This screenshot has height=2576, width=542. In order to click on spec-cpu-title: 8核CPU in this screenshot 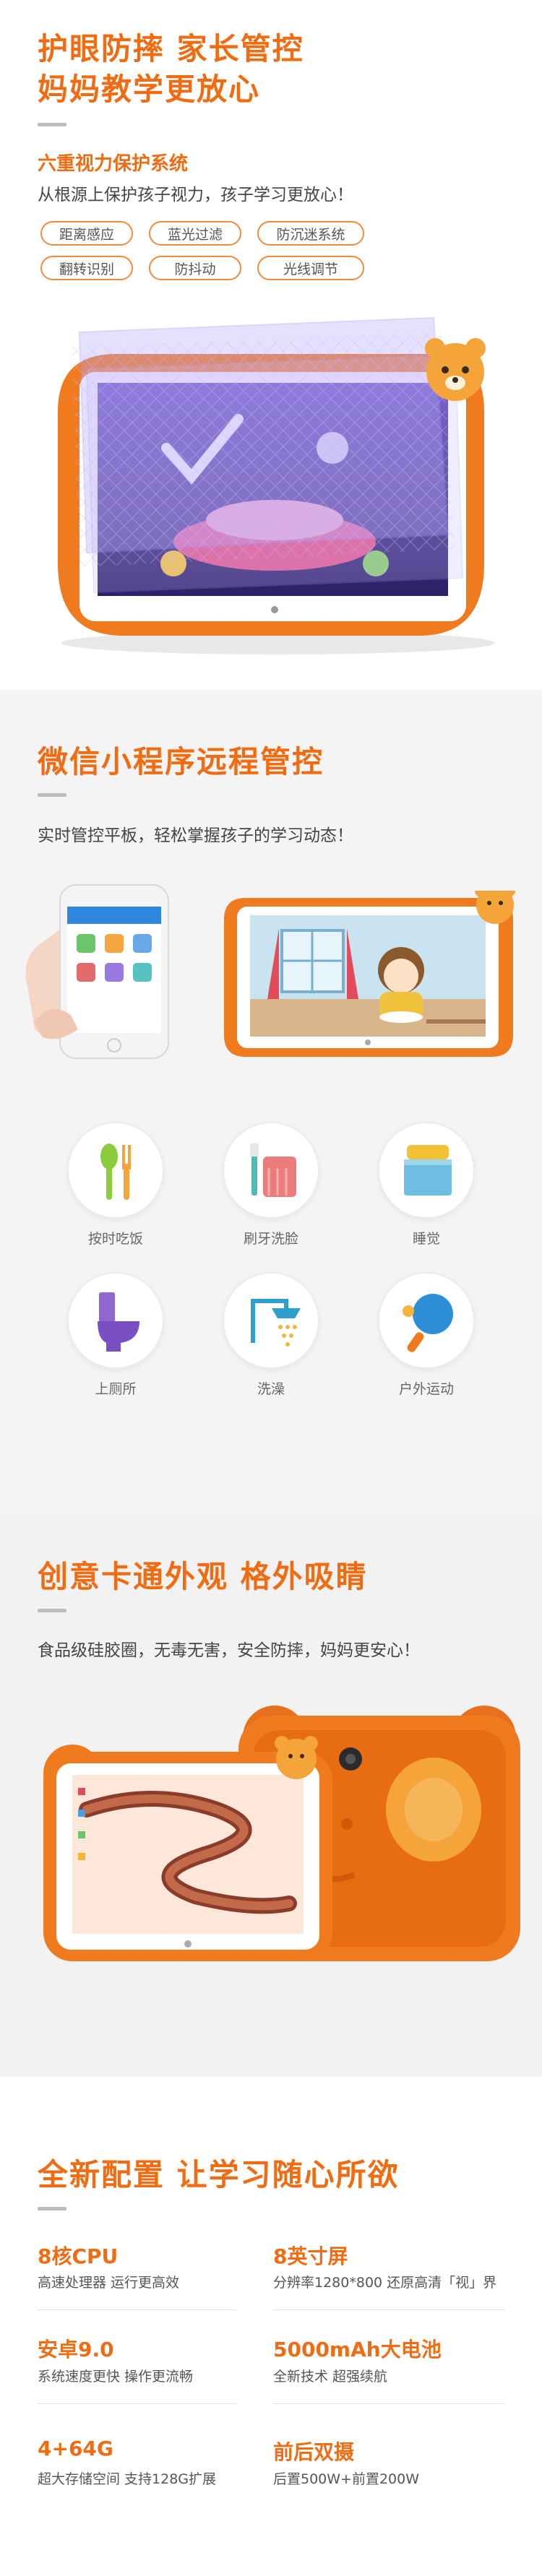, I will do `click(78, 2256)`.